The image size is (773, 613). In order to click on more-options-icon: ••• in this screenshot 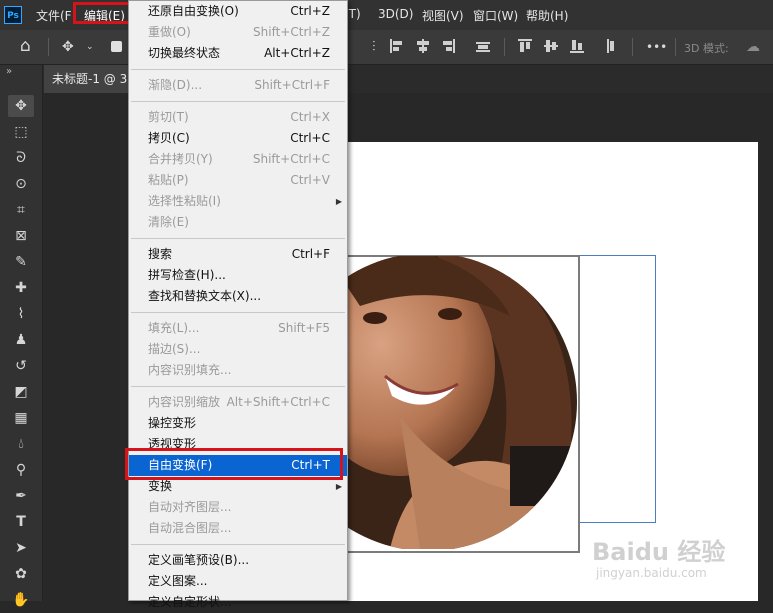, I will do `click(656, 47)`.